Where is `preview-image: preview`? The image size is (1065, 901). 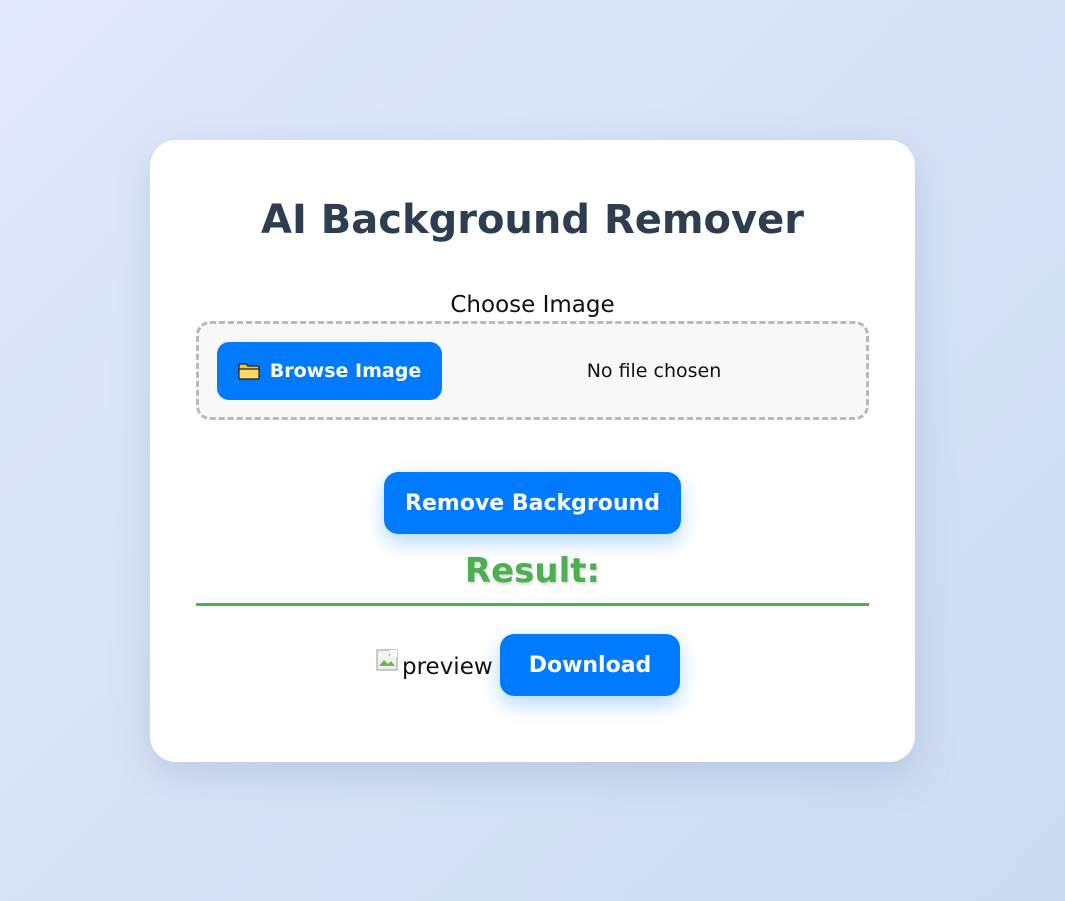
preview-image: preview is located at coordinates (434, 667).